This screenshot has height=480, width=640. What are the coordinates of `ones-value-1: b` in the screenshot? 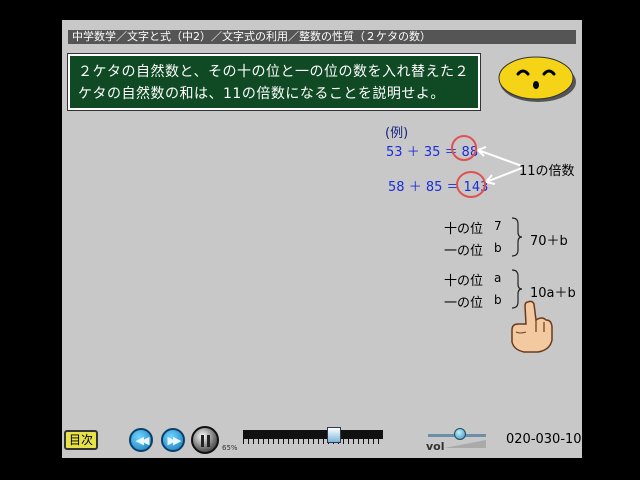 It's located at (498, 248).